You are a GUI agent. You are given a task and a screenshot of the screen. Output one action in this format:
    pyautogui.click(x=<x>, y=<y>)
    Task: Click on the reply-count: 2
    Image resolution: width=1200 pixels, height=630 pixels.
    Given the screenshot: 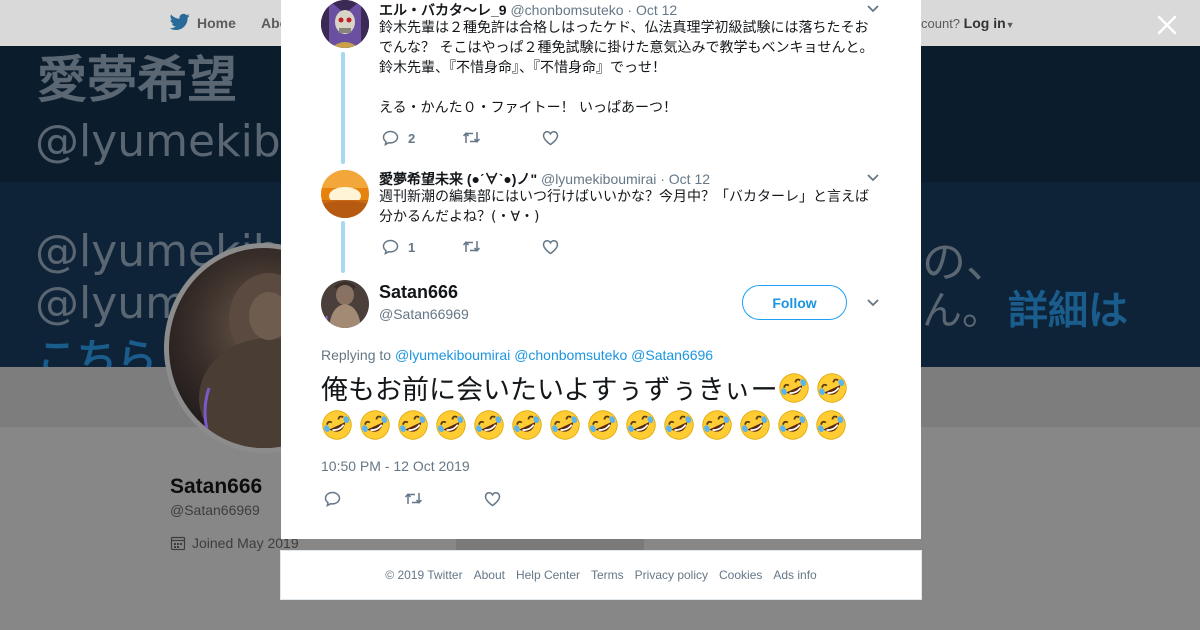 What is the action you would take?
    pyautogui.click(x=412, y=138)
    